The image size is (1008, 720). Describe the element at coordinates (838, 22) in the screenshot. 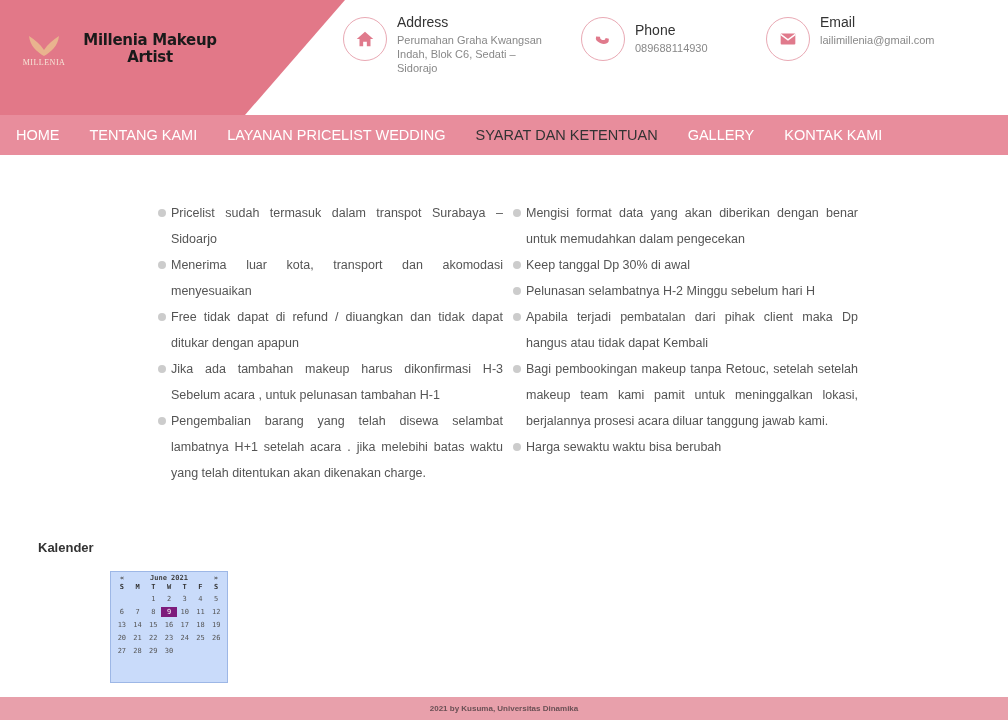

I see `contact-label: Email` at that location.